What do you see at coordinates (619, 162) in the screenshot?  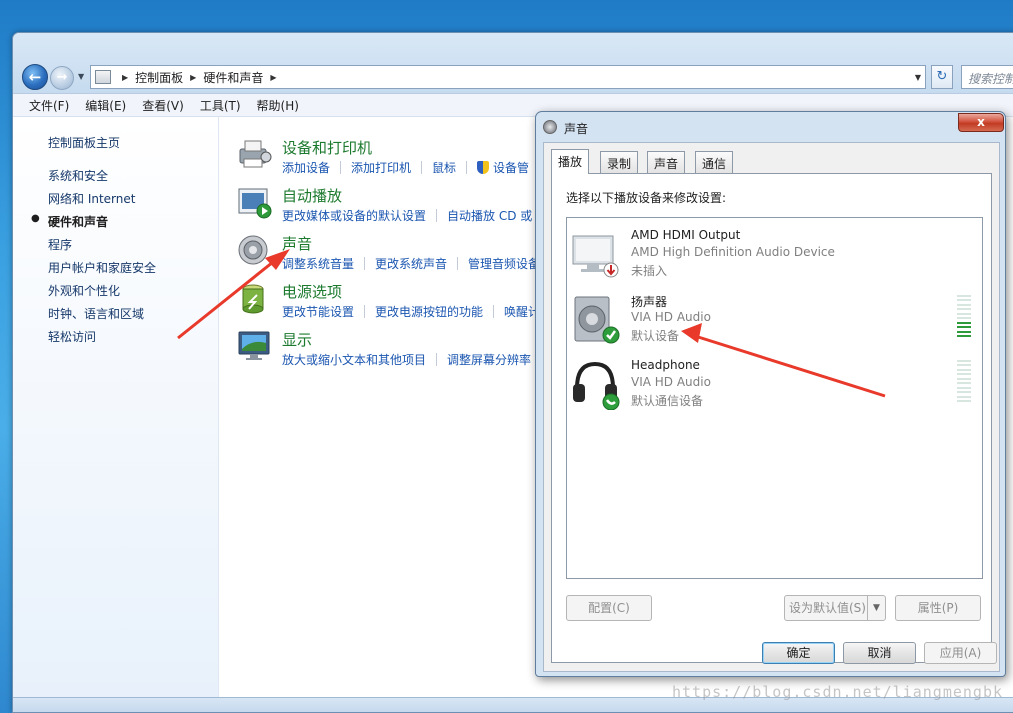 I see `tab-recording: 录制` at bounding box center [619, 162].